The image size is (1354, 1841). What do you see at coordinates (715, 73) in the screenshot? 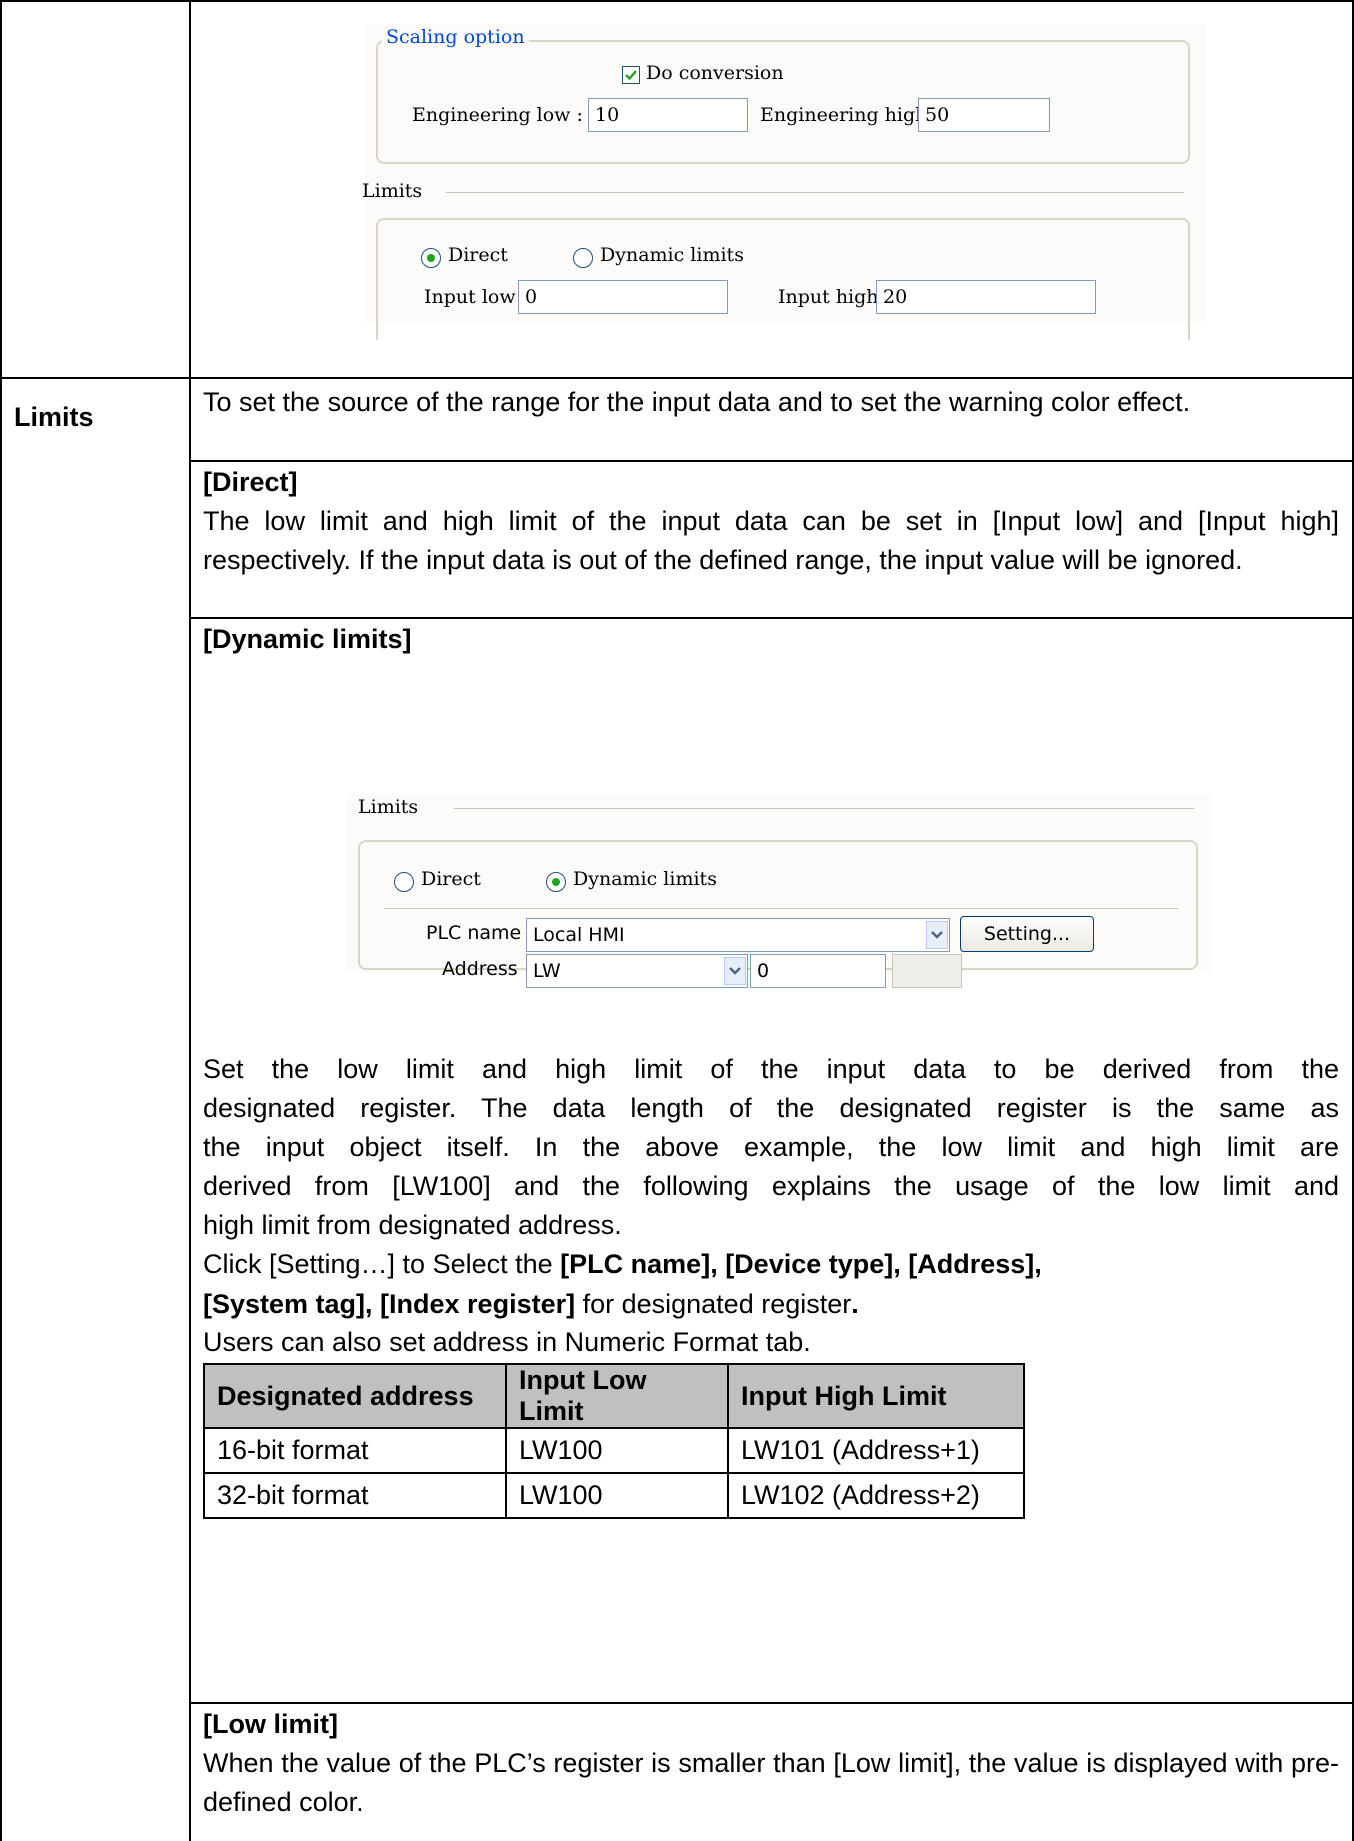
I see `do-conversion-label: Do conversion` at bounding box center [715, 73].